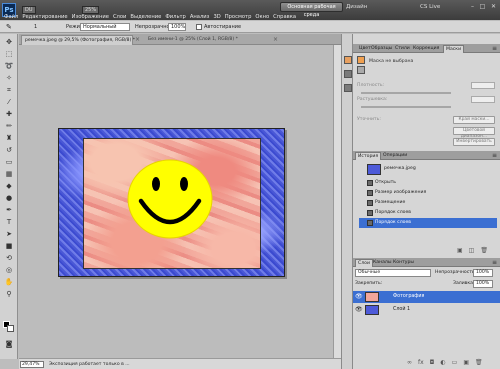  What do you see at coordinates (483, 284) in the screenshot?
I see `fill-input: 100%` at bounding box center [483, 284].